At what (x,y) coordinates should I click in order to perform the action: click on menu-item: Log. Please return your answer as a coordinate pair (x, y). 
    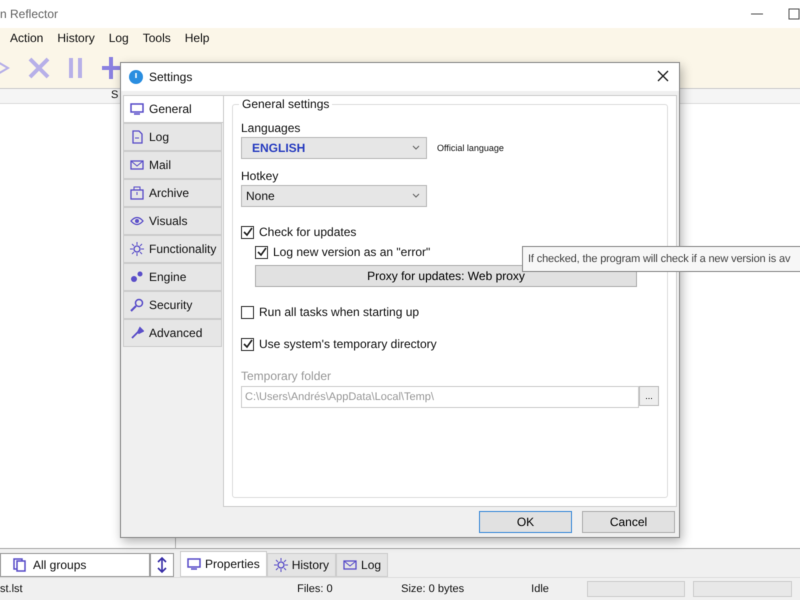
    Looking at the image, I should click on (118, 38).